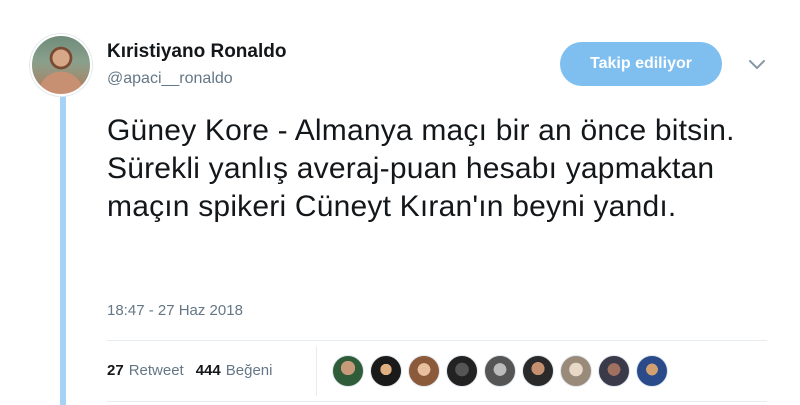 Image resolution: width=800 pixels, height=405 pixels. Describe the element at coordinates (61, 65) in the screenshot. I see `avatar` at that location.